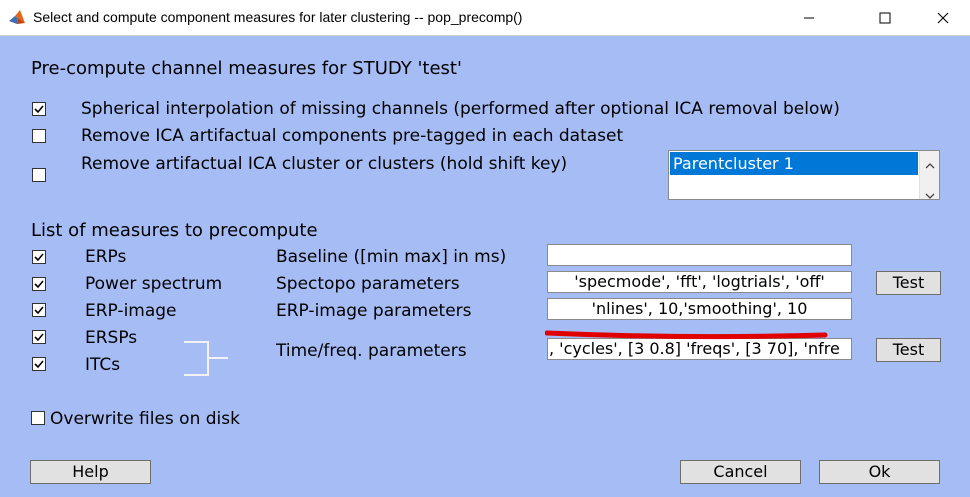 The height and width of the screenshot is (497, 970). Describe the element at coordinates (368, 284) in the screenshot. I see `spectopo-label: Spectopo parameters` at that location.